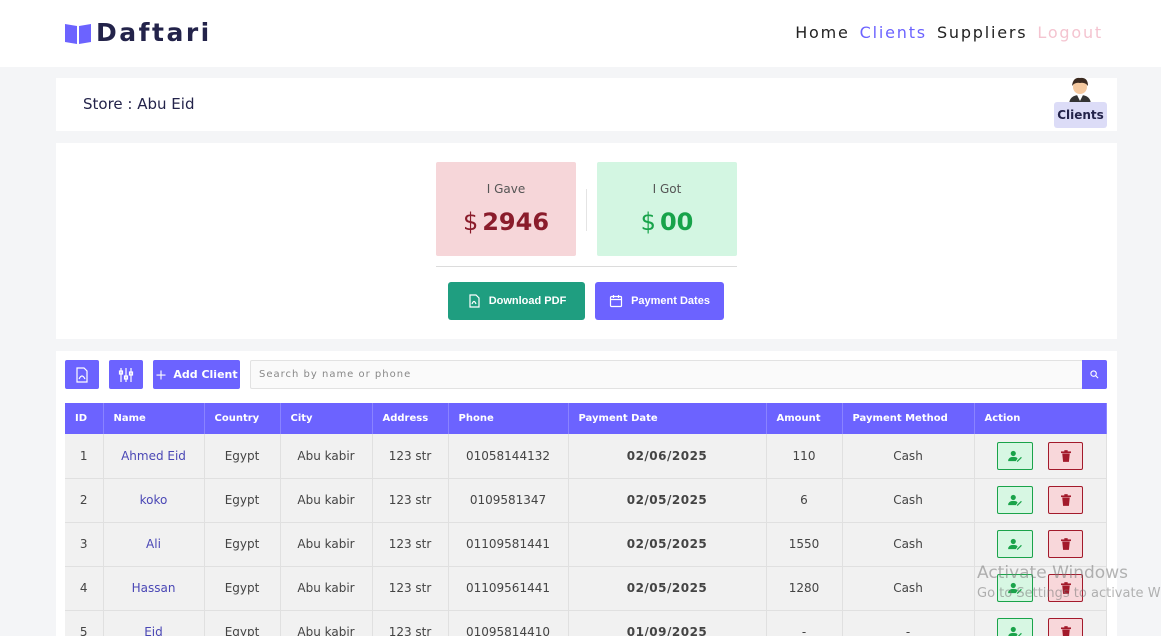  I want to click on export-pdf-button, so click(82, 374).